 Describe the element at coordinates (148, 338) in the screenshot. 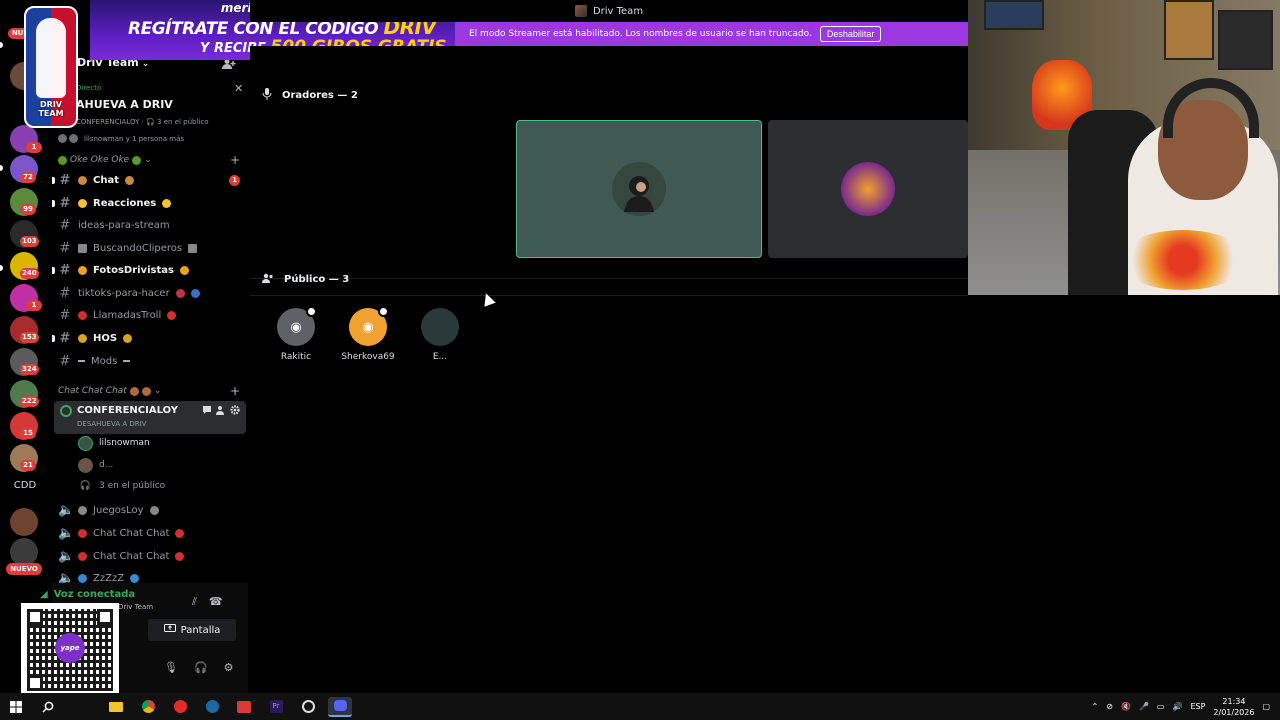

I see `channel-hos: # HOS` at that location.